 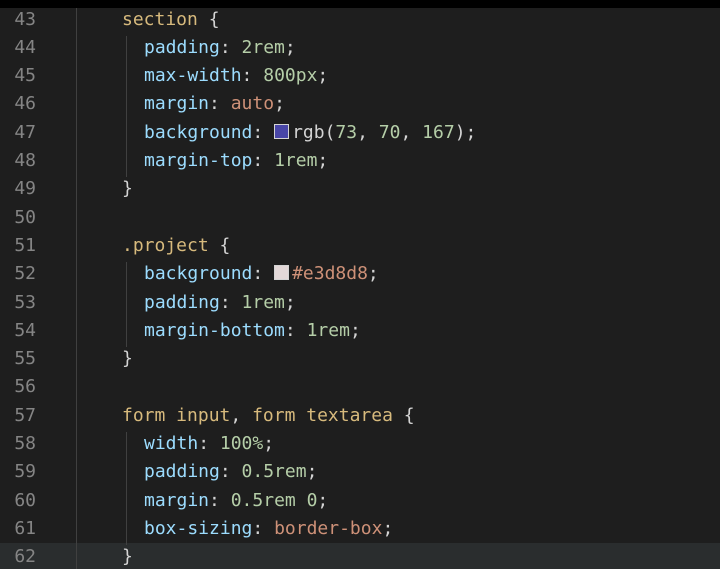 What do you see at coordinates (198, 160) in the screenshot?
I see `code-token: margin-top` at bounding box center [198, 160].